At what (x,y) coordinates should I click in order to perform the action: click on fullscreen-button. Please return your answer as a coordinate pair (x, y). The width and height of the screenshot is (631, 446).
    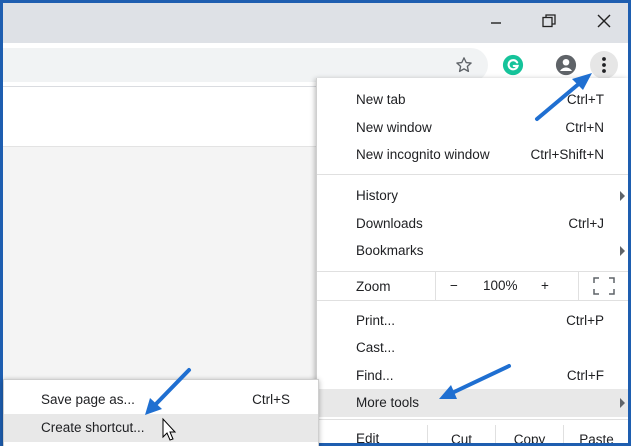
    Looking at the image, I should click on (603, 286).